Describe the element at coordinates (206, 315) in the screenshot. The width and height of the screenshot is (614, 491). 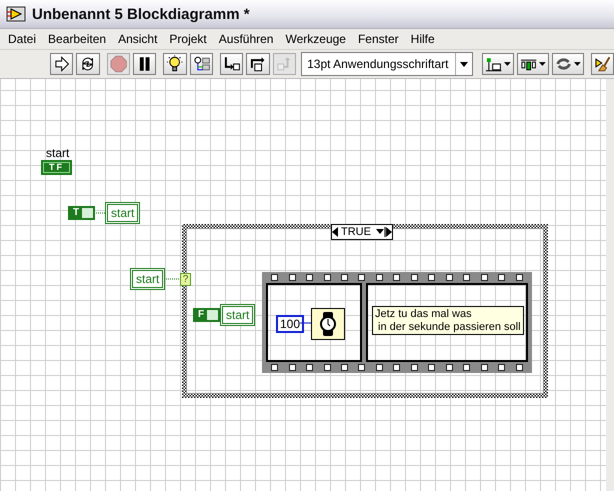
I see `boolean-constant: F` at that location.